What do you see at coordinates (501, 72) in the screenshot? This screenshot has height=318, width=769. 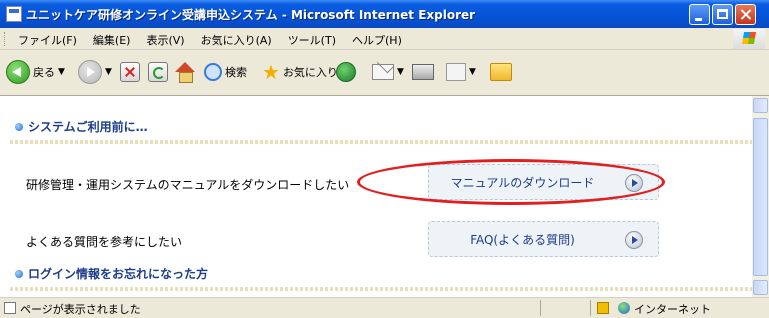 I see `folder-icon` at bounding box center [501, 72].